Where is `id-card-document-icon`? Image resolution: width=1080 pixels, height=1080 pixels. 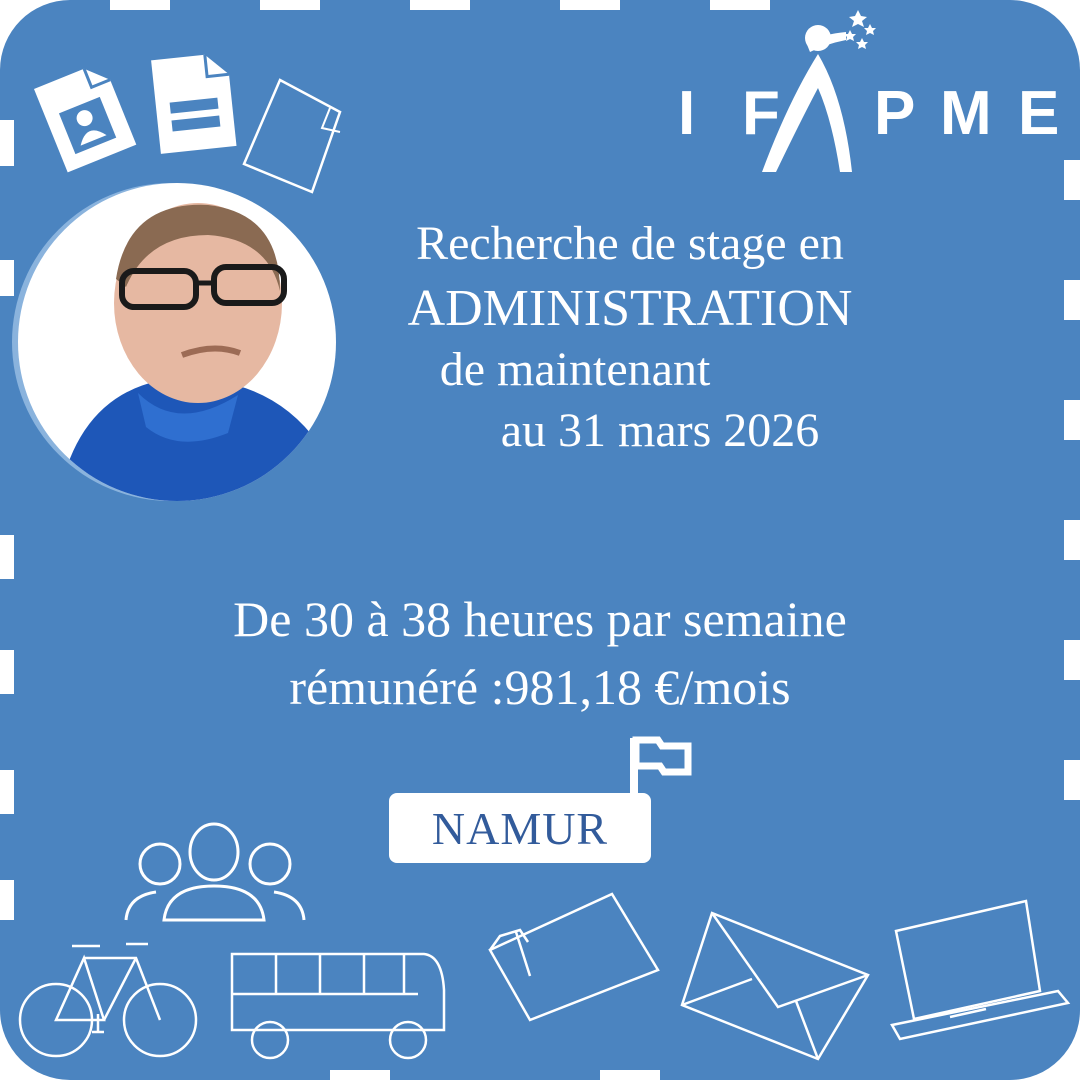
id-card-document-icon is located at coordinates (82, 117).